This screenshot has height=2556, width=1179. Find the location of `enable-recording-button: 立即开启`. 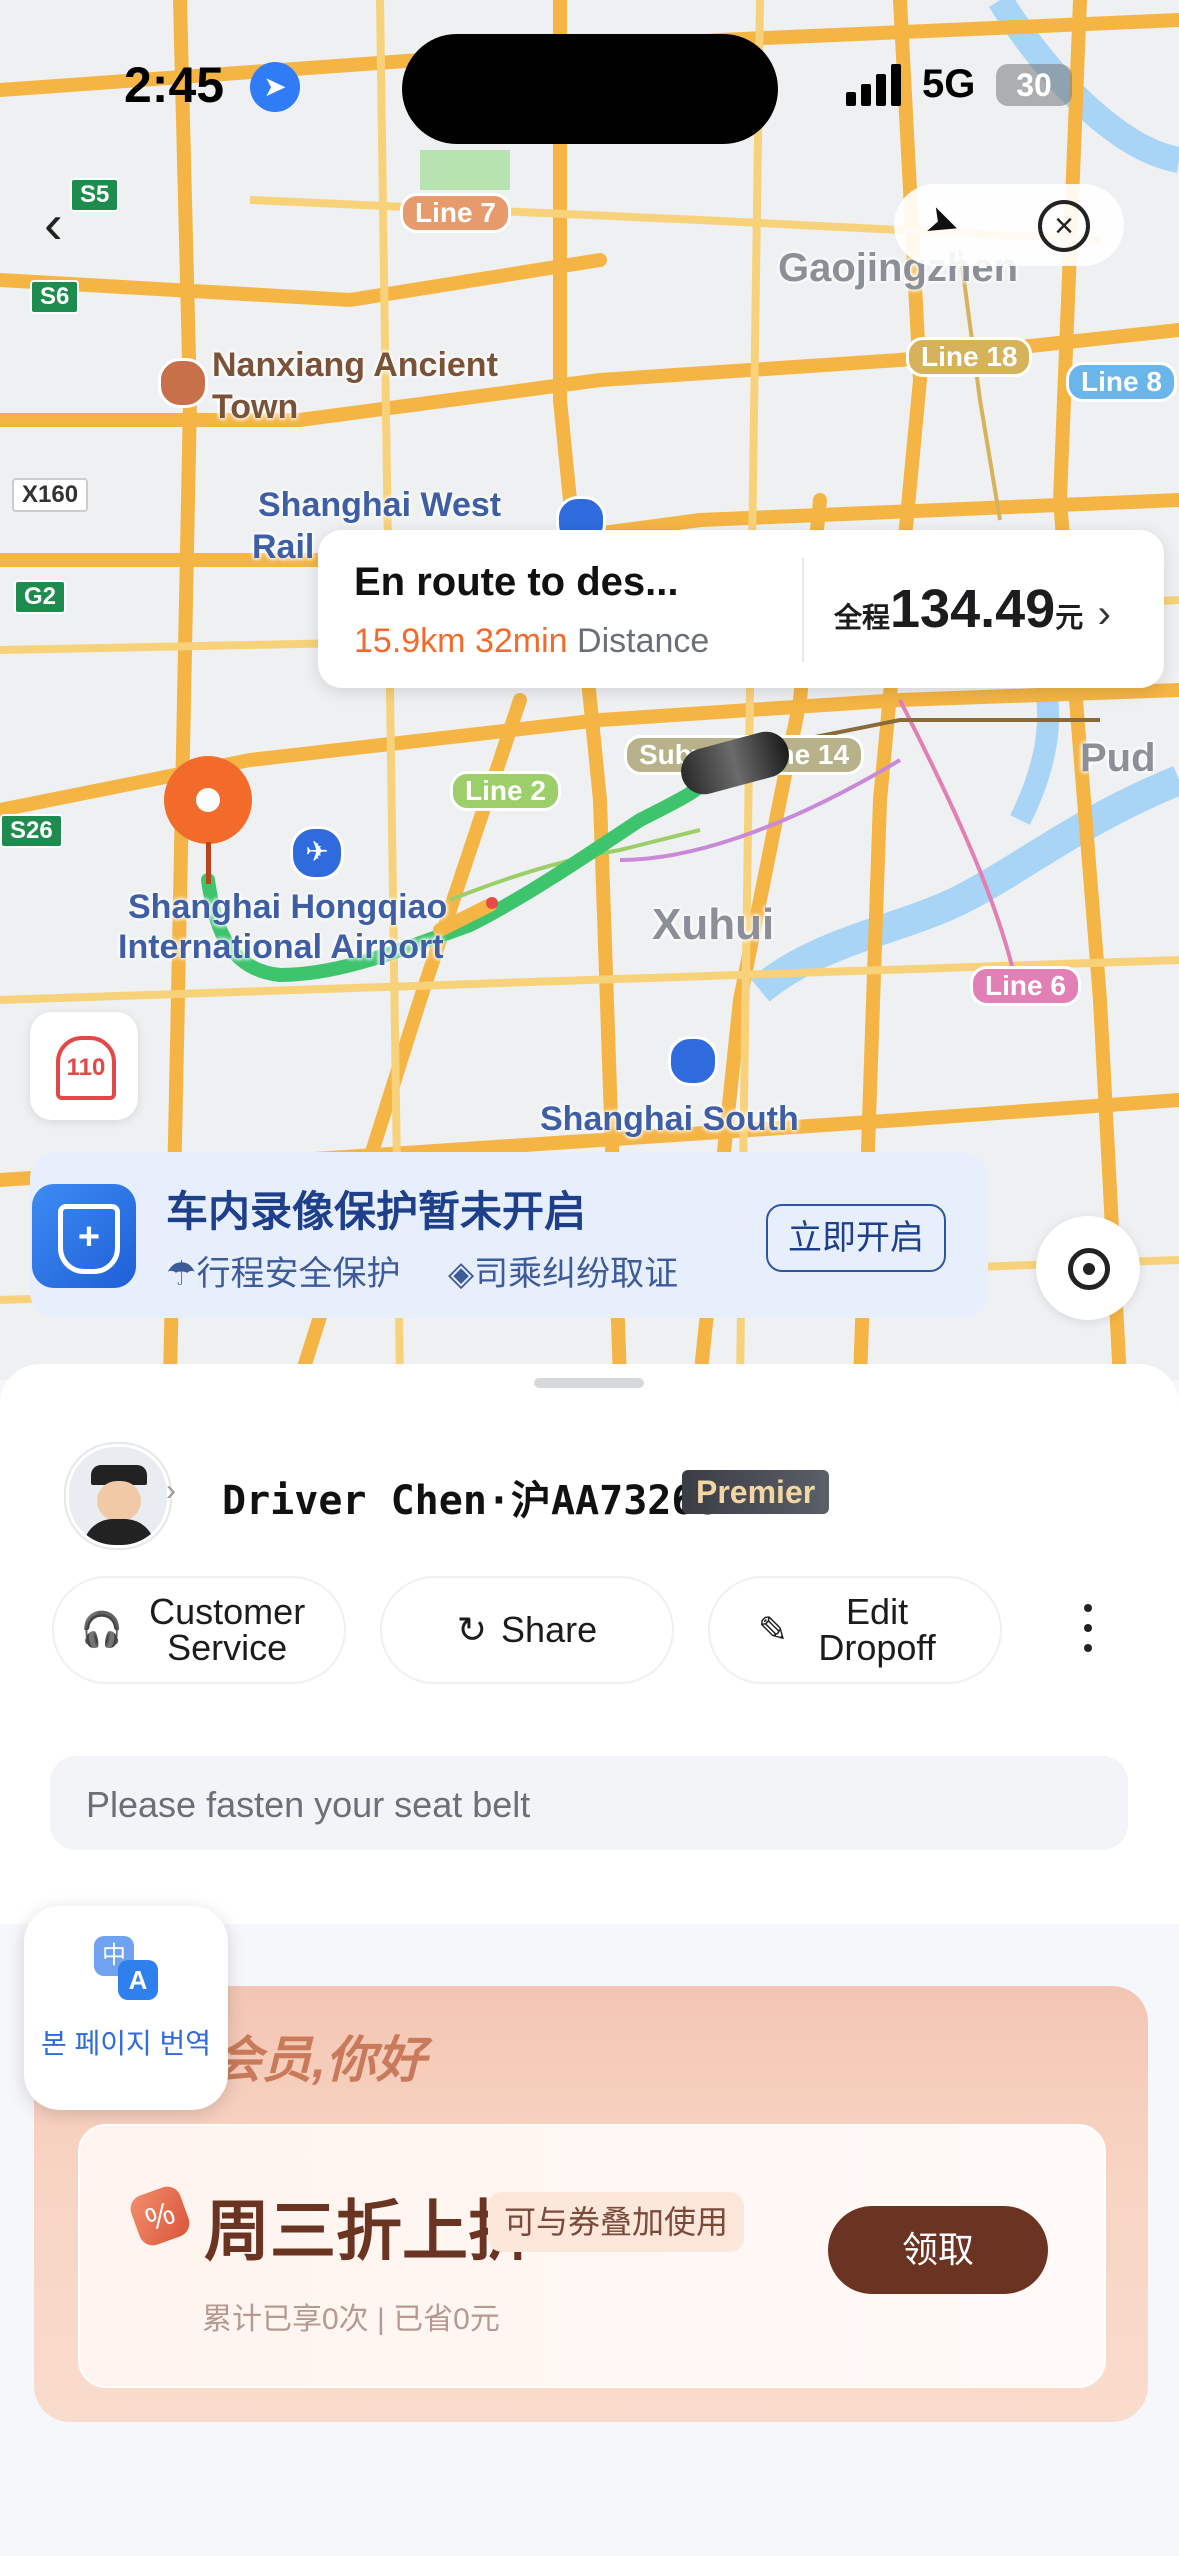

enable-recording-button: 立即开启 is located at coordinates (856, 1238).